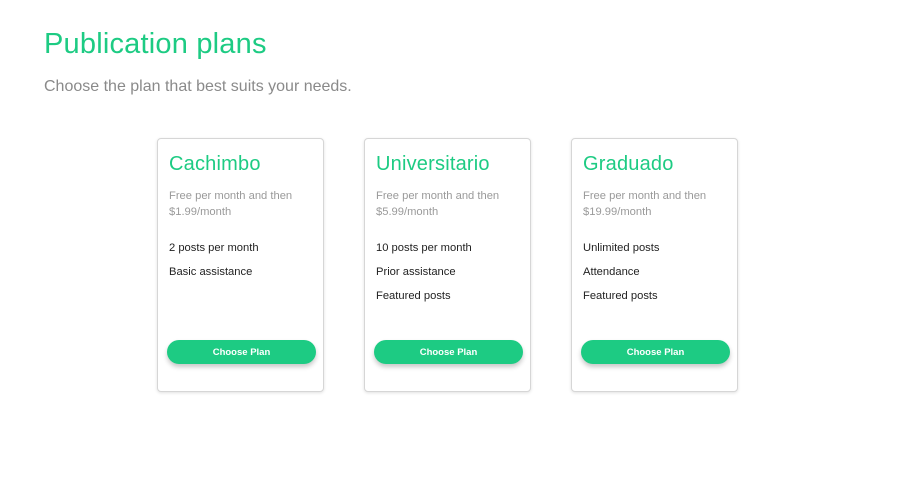 This screenshot has height=492, width=921. I want to click on plan-feature: Basic assistance, so click(211, 272).